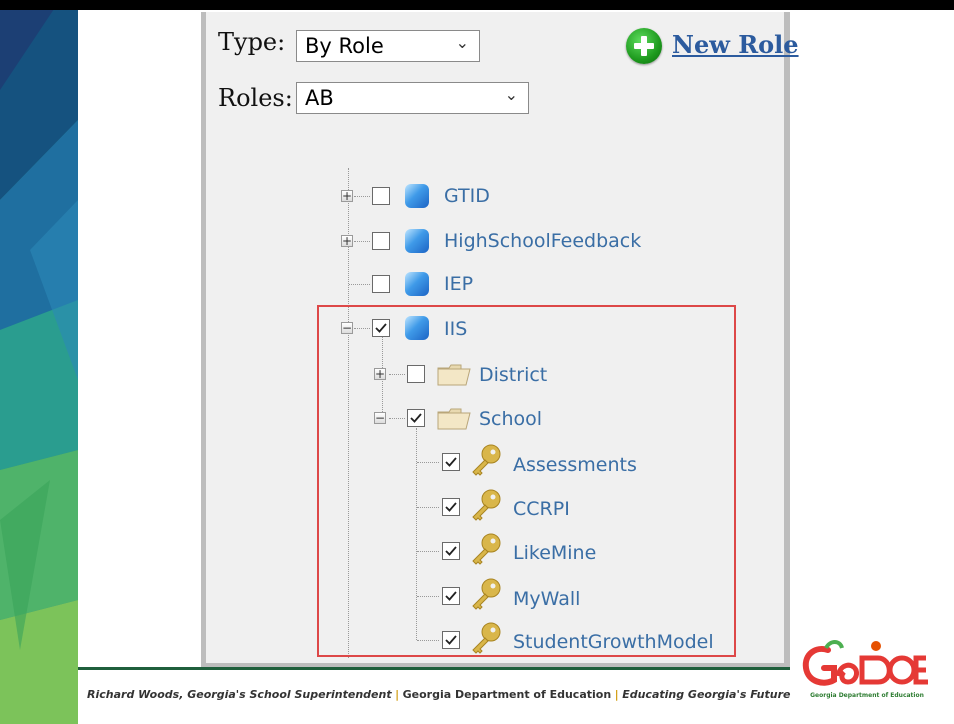 The width and height of the screenshot is (954, 724). Describe the element at coordinates (381, 241) in the screenshot. I see `checkbox-highschoolfeedback` at that location.